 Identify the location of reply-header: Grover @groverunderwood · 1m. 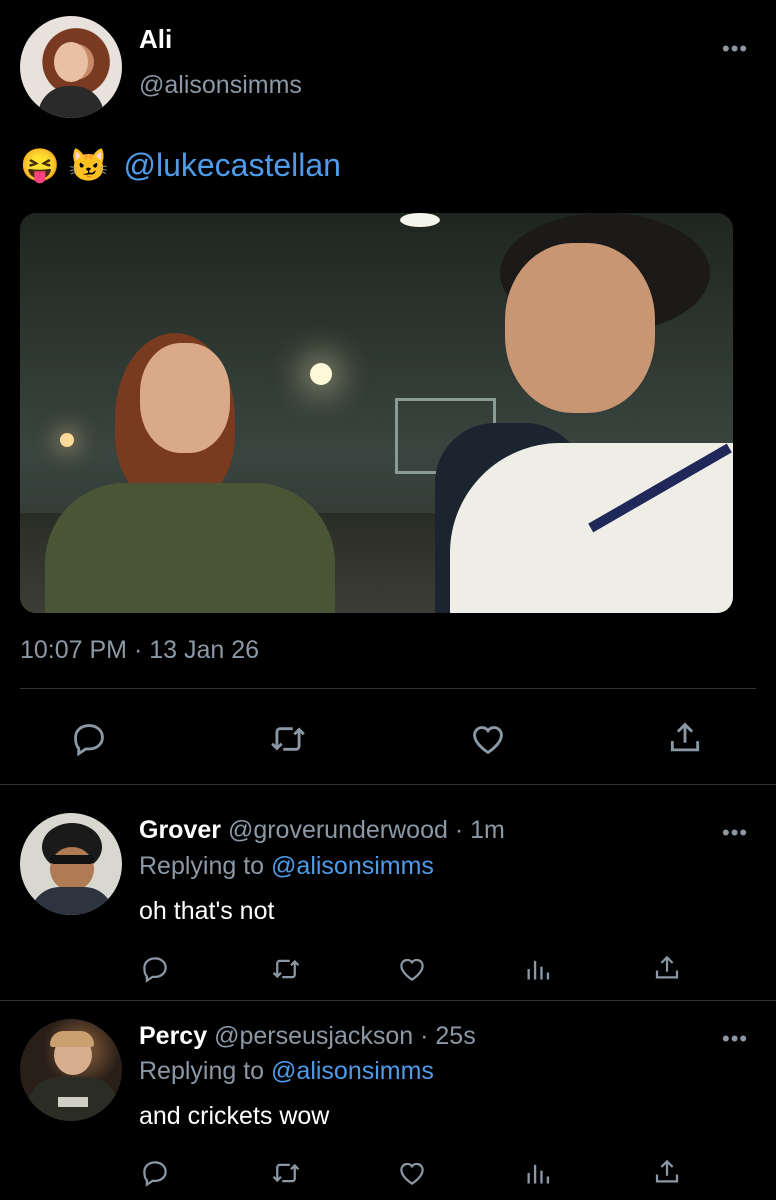
(322, 830).